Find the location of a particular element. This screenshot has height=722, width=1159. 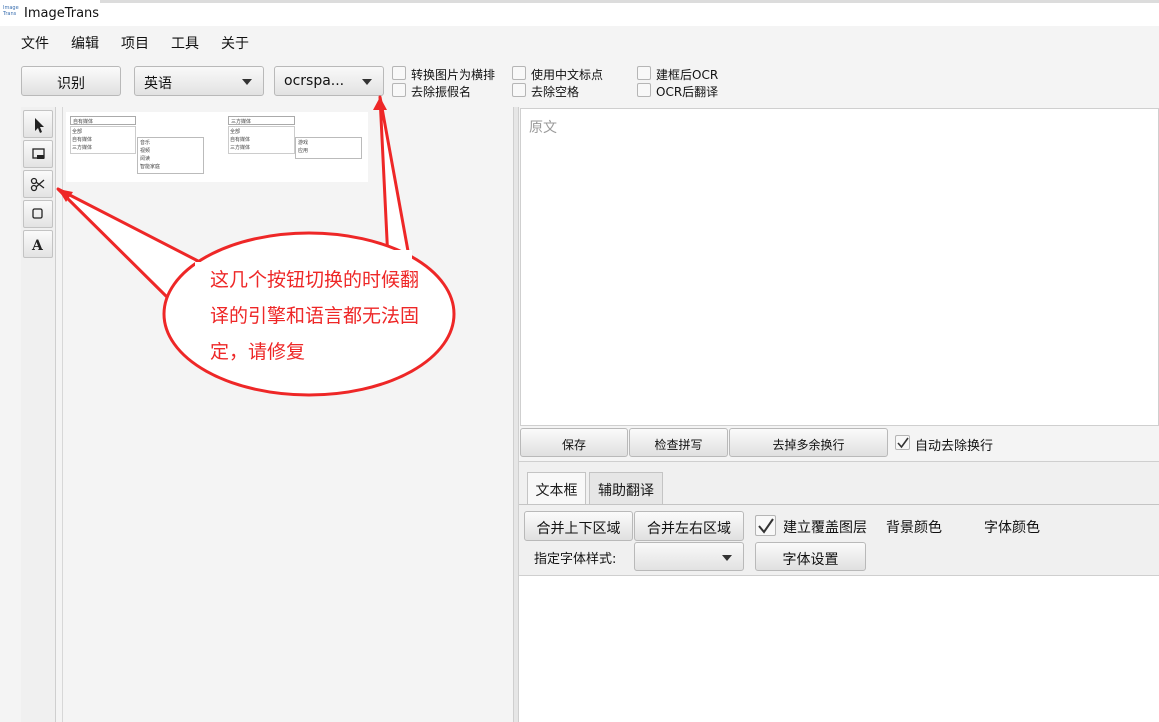

text-icon: A is located at coordinates (37, 246).